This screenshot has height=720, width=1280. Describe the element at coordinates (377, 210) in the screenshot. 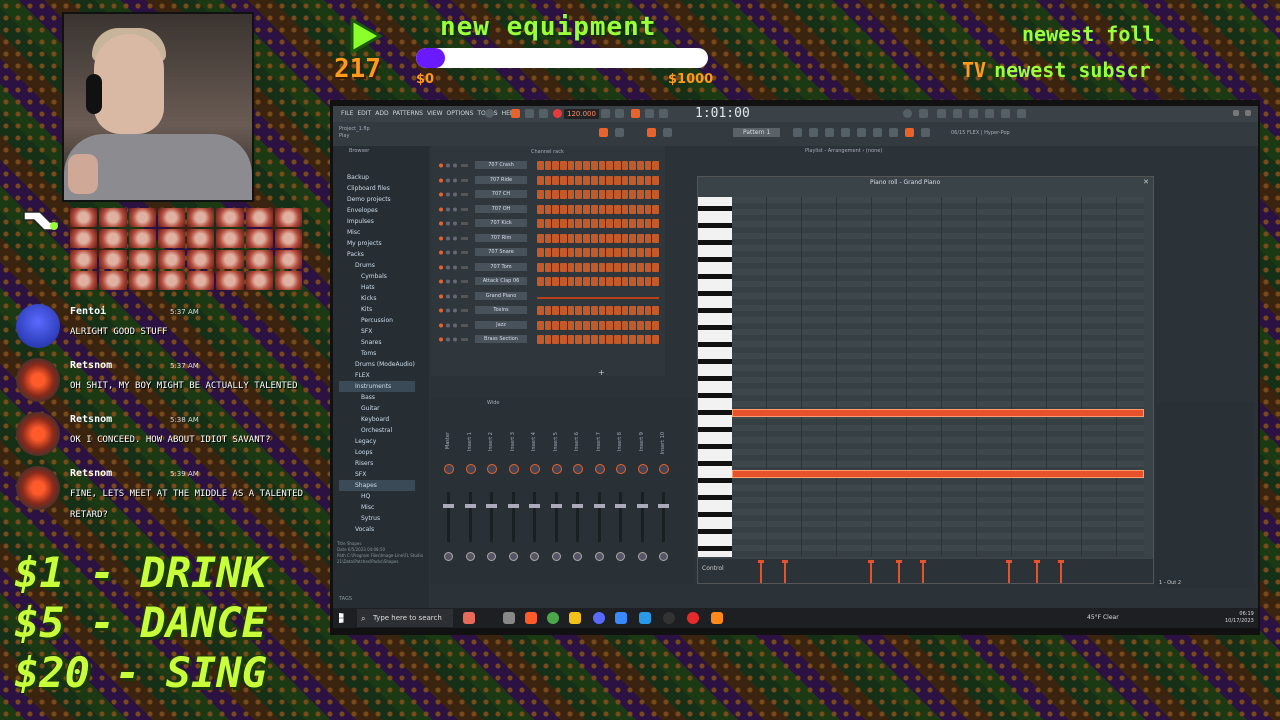

I see `browser-item: Envelopes` at that location.